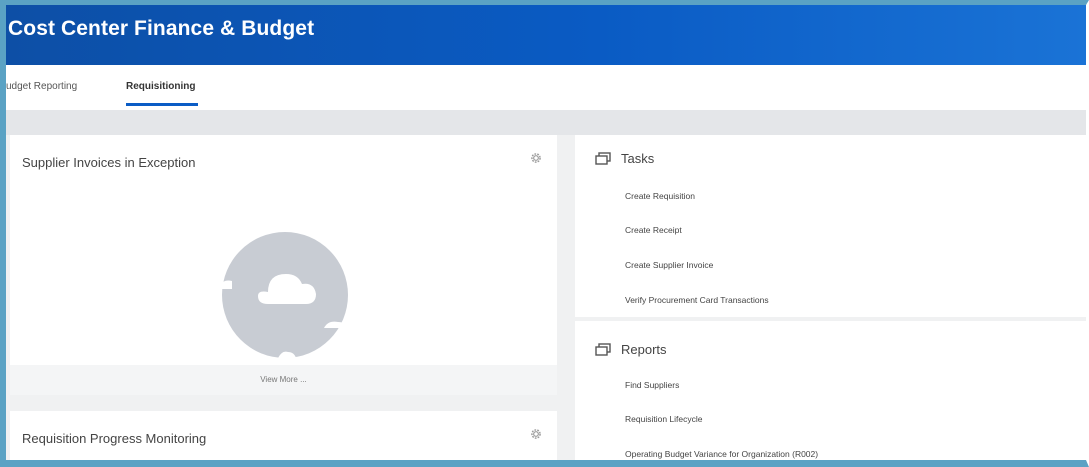 Image resolution: width=1089 pixels, height=467 pixels. What do you see at coordinates (161, 28) in the screenshot?
I see `page-title: Cost Center Finance & Budget` at bounding box center [161, 28].